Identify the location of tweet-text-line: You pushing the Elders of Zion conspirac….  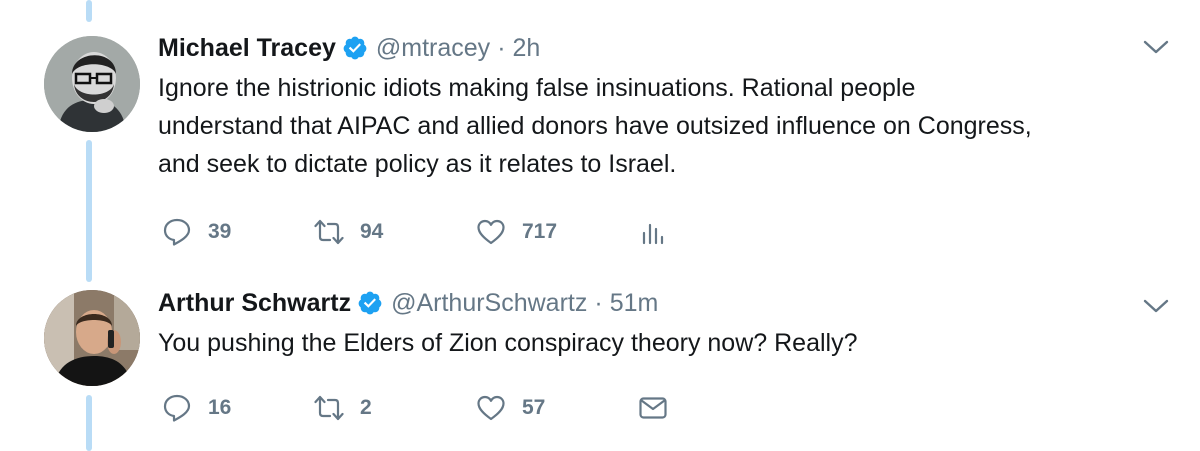
(508, 343).